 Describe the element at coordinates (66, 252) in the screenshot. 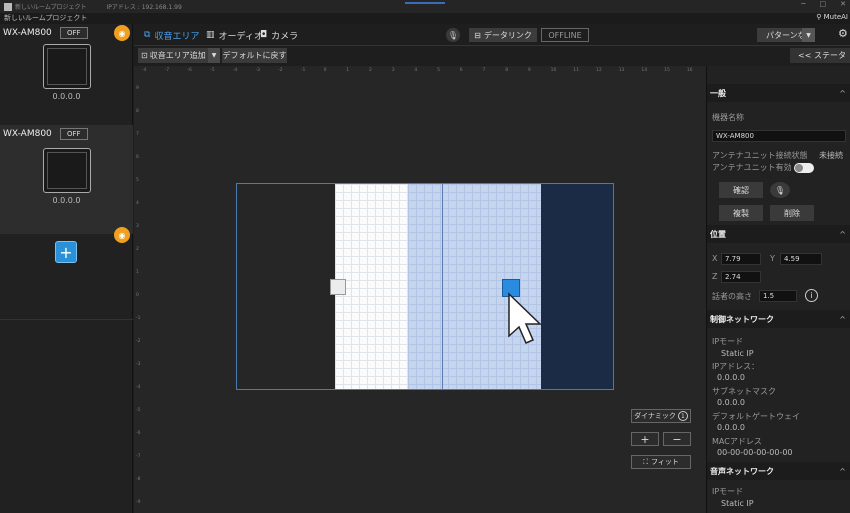

I see `add-device-button: +` at that location.